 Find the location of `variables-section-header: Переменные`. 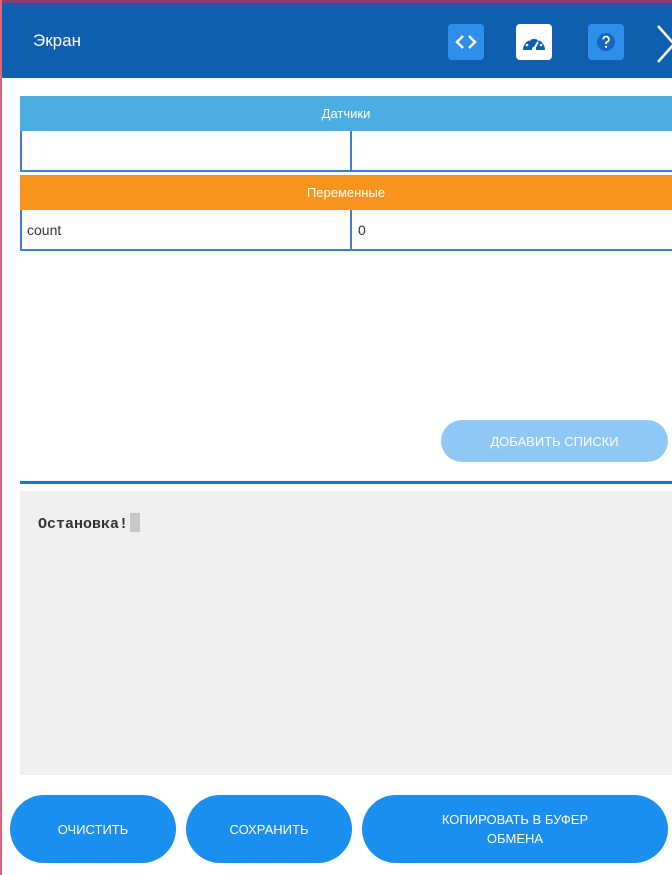

variables-section-header: Переменные is located at coordinates (346, 192).